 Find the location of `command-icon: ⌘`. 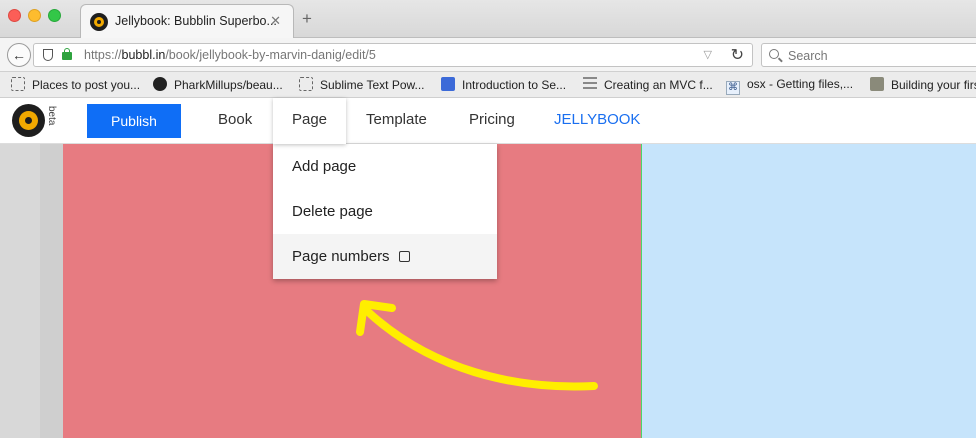

command-icon: ⌘ is located at coordinates (733, 88).